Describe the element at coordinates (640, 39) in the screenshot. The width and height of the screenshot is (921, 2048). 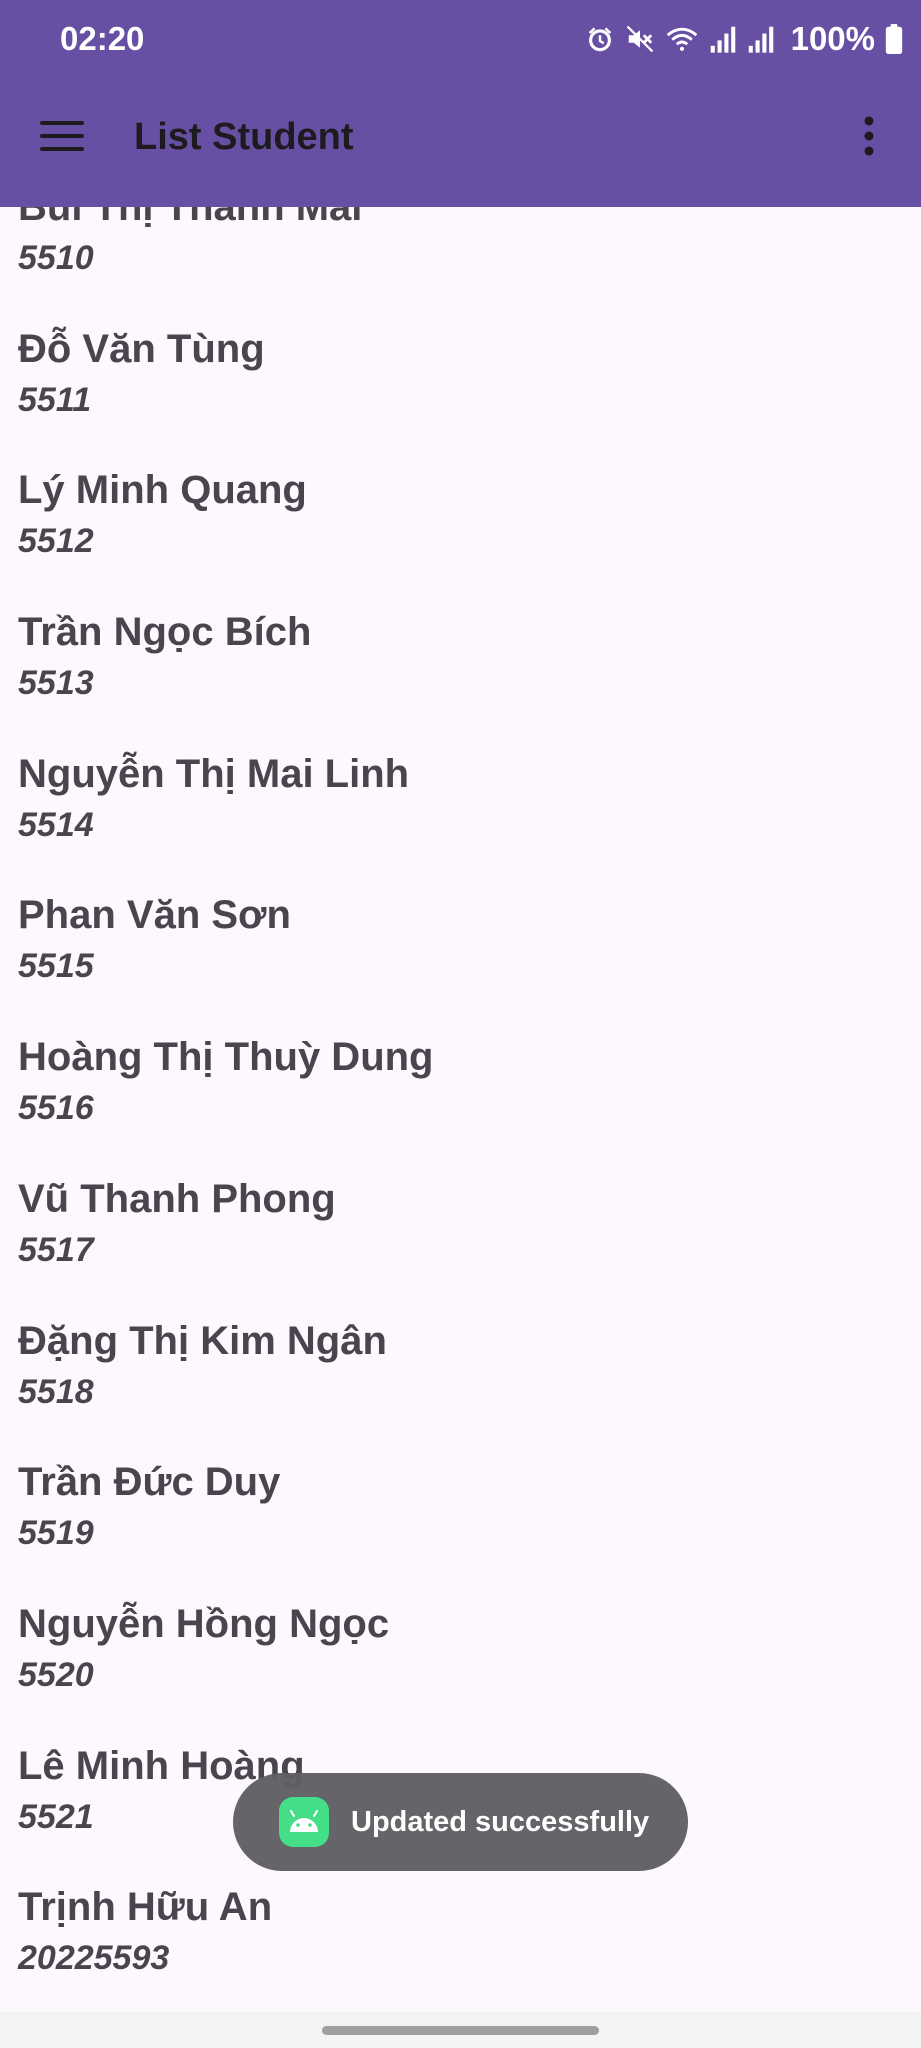
I see `mute-icon` at that location.